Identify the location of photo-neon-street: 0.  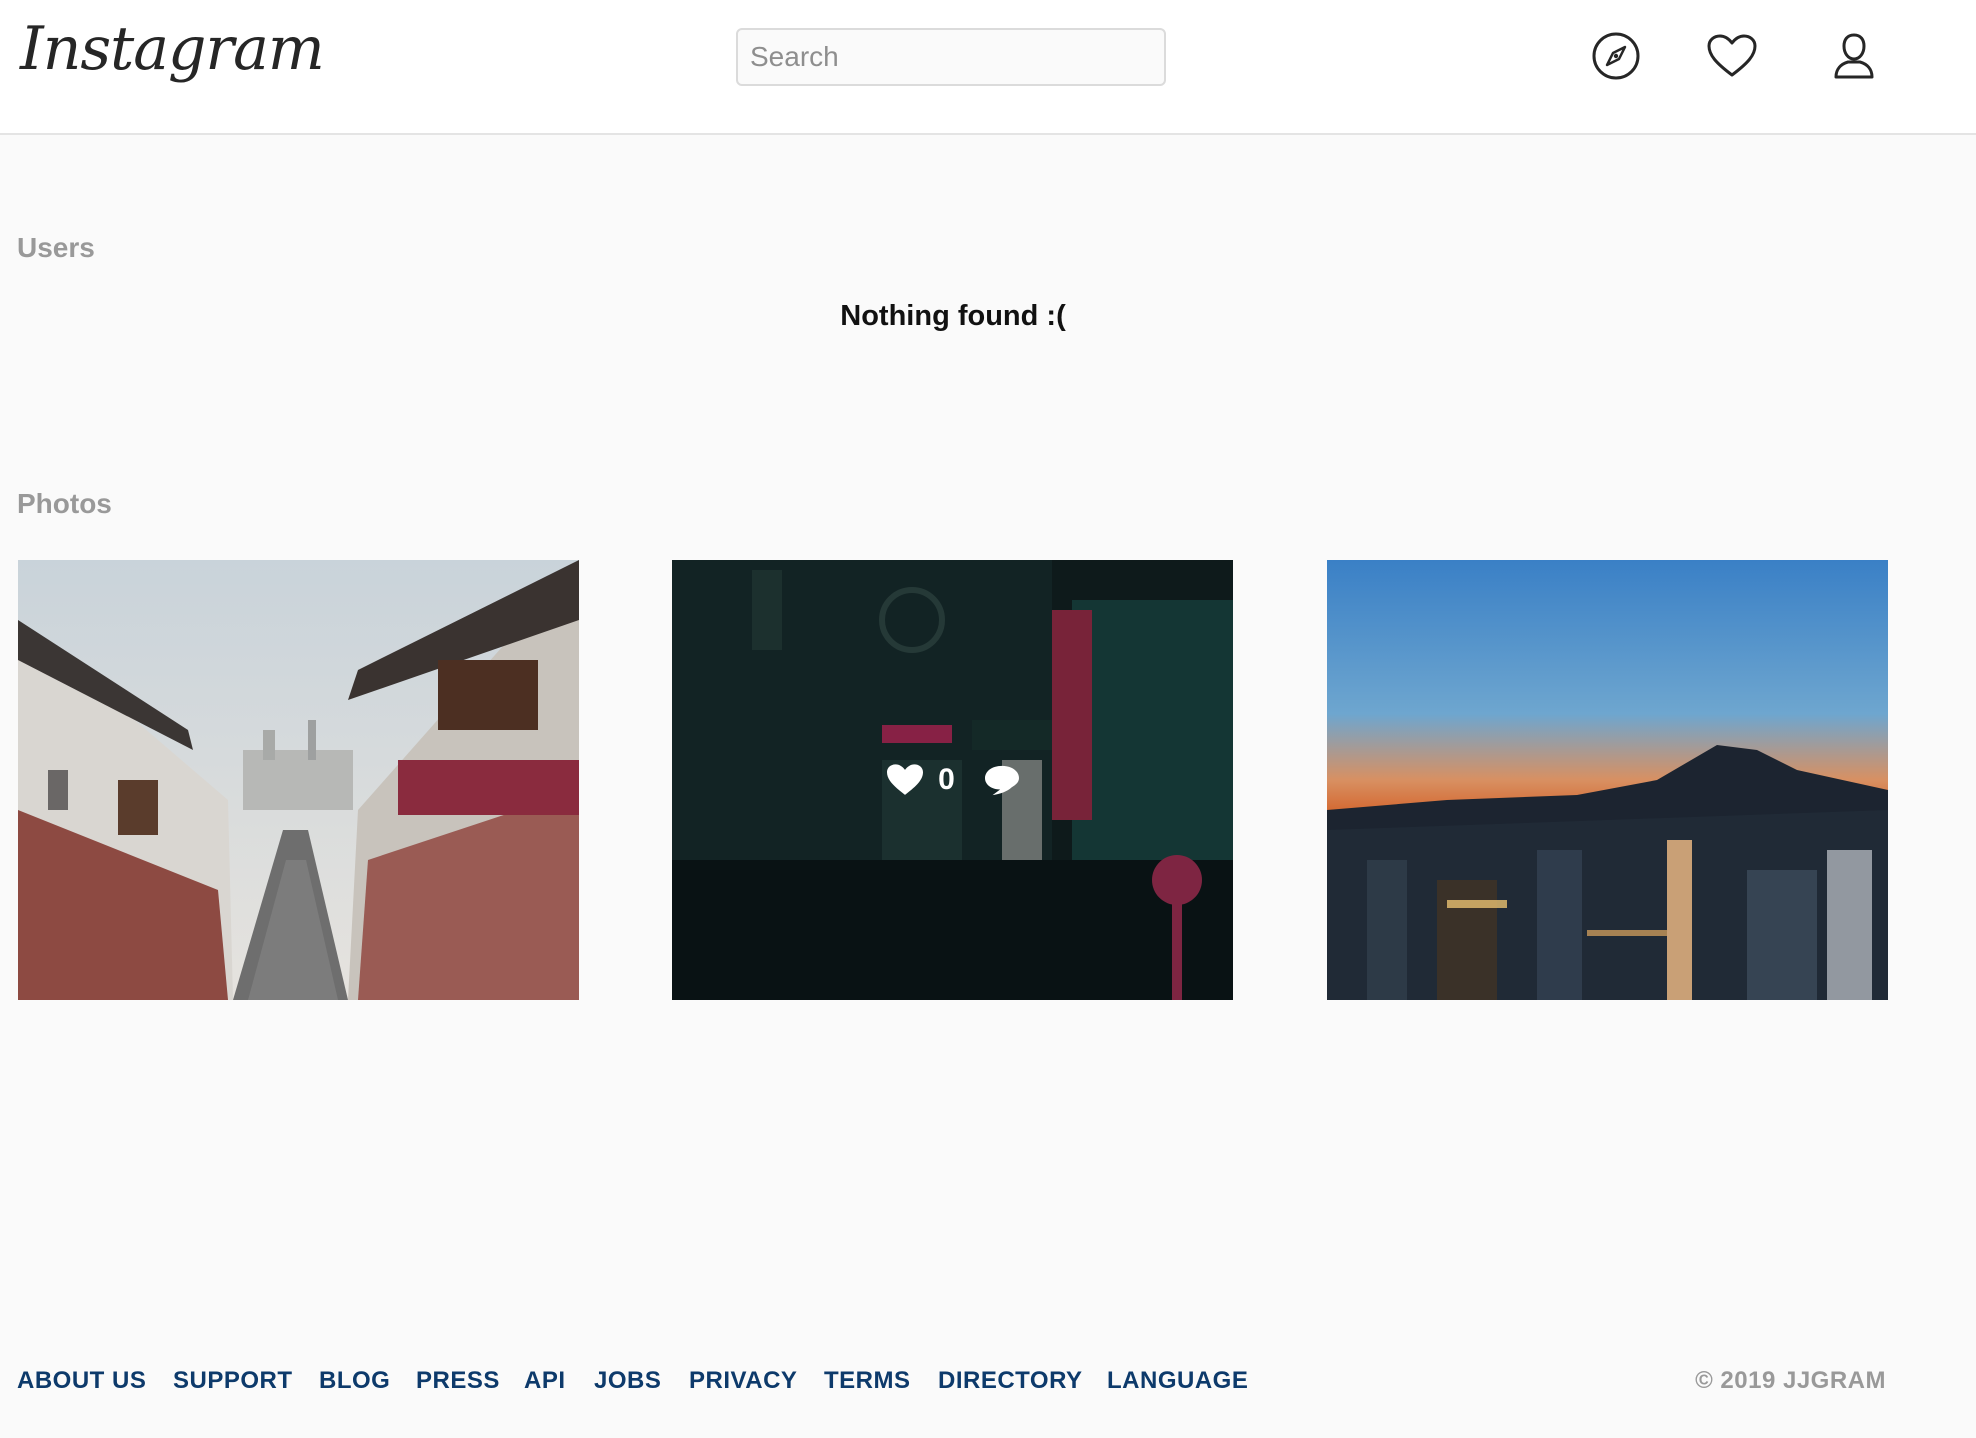
(952, 780).